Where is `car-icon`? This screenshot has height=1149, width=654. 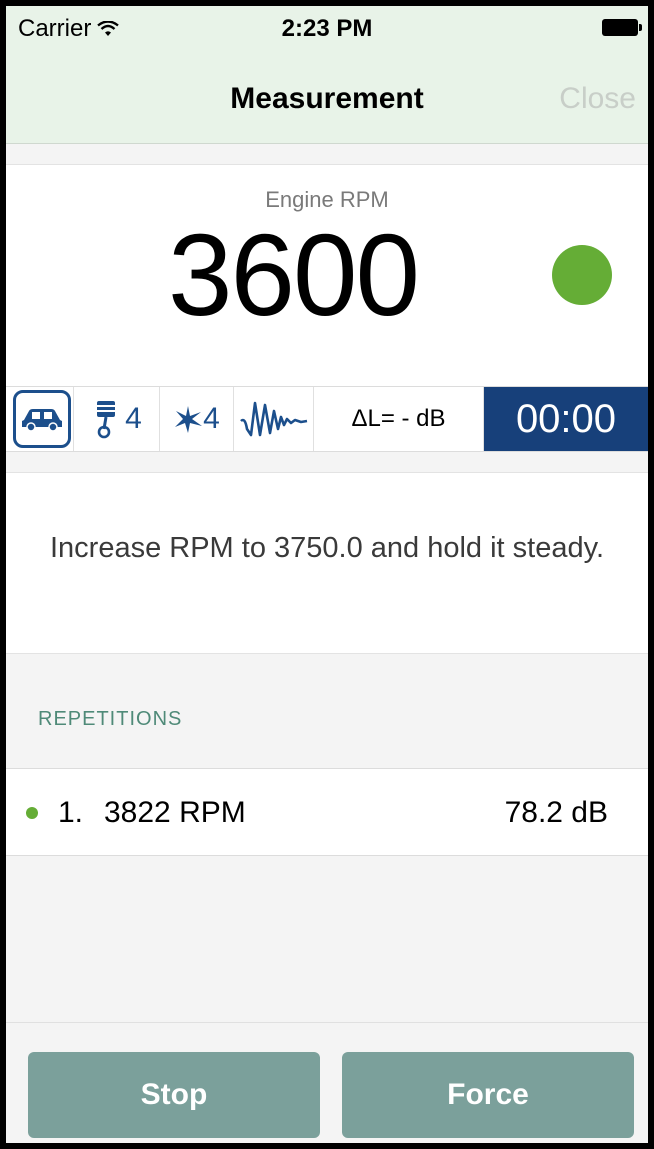 car-icon is located at coordinates (41, 420).